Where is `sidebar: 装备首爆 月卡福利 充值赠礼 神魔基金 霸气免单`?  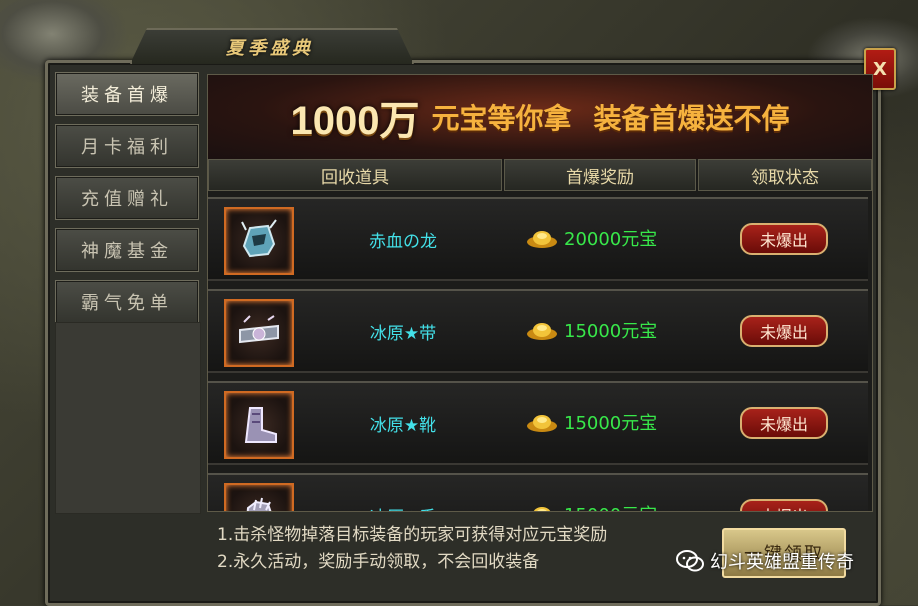 sidebar: 装备首爆 月卡福利 充值赠礼 神魔基金 霸气免单 is located at coordinates (127, 202).